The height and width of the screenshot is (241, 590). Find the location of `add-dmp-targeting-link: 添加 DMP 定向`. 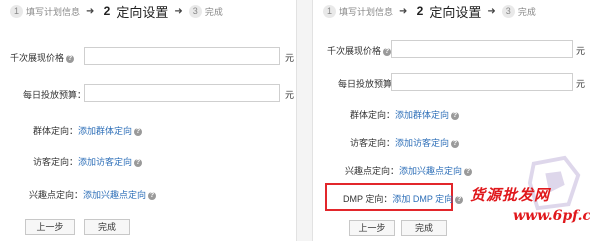

add-dmp-targeting-link: 添加 DMP 定向 is located at coordinates (422, 199).